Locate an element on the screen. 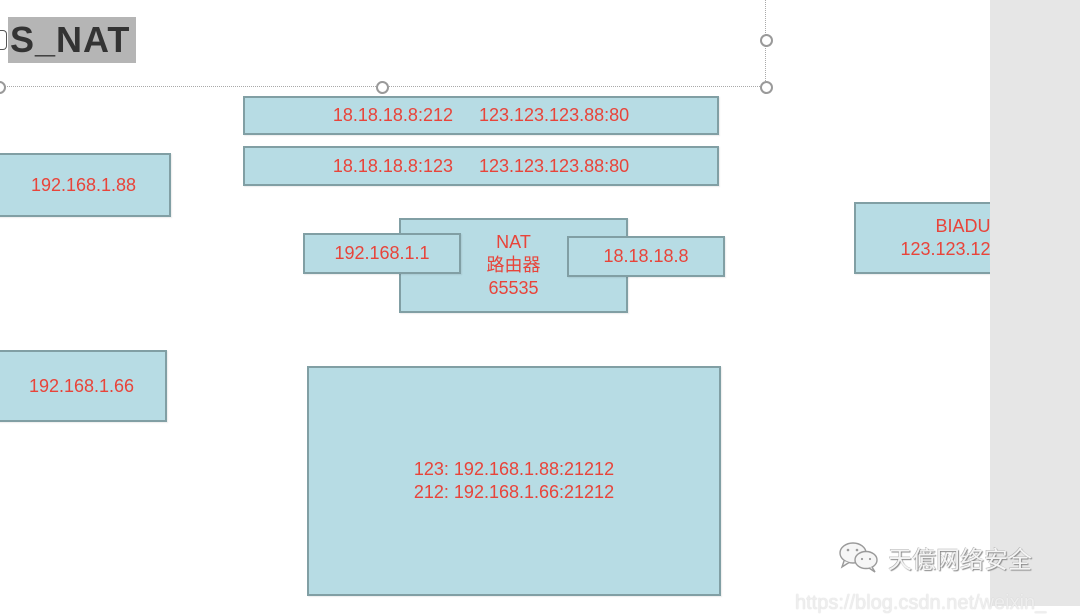 The height and width of the screenshot is (615, 1080). resize-handle-bottom-right is located at coordinates (766, 87).